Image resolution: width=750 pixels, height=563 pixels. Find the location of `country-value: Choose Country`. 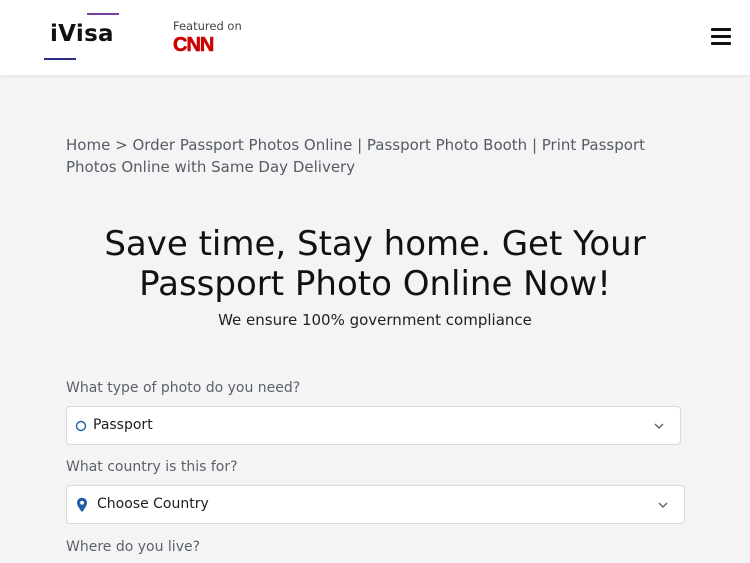

country-value: Choose Country is located at coordinates (153, 504).